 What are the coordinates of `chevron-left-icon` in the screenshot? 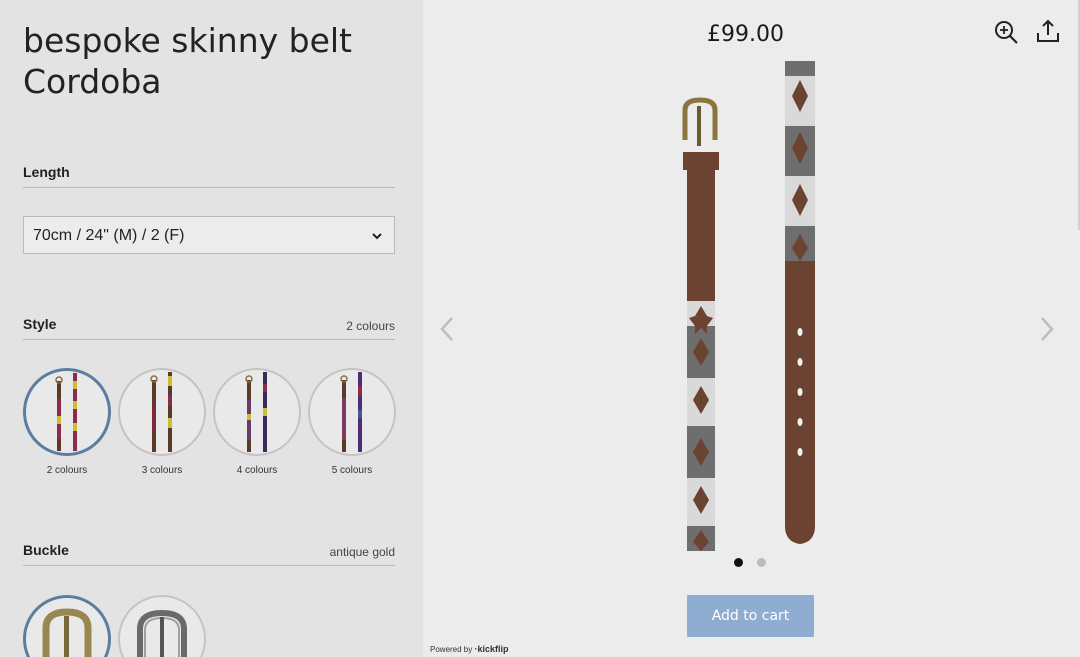 It's located at (447, 329).